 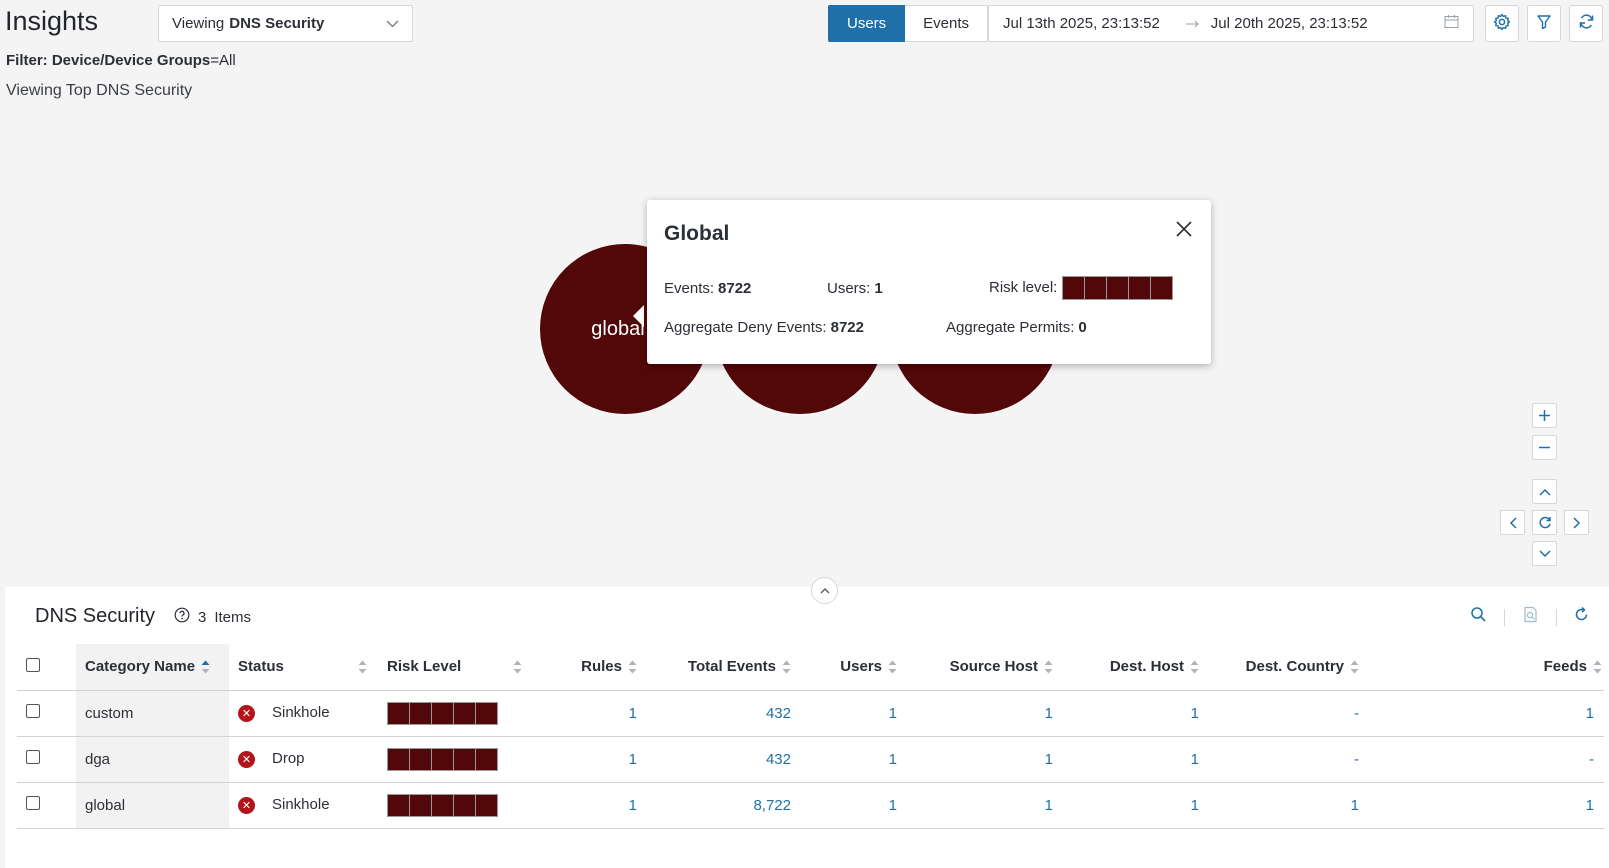 I want to click on table-row: dga ✕ Drop 1 432 1 1 1- -, so click(x=810, y=759).